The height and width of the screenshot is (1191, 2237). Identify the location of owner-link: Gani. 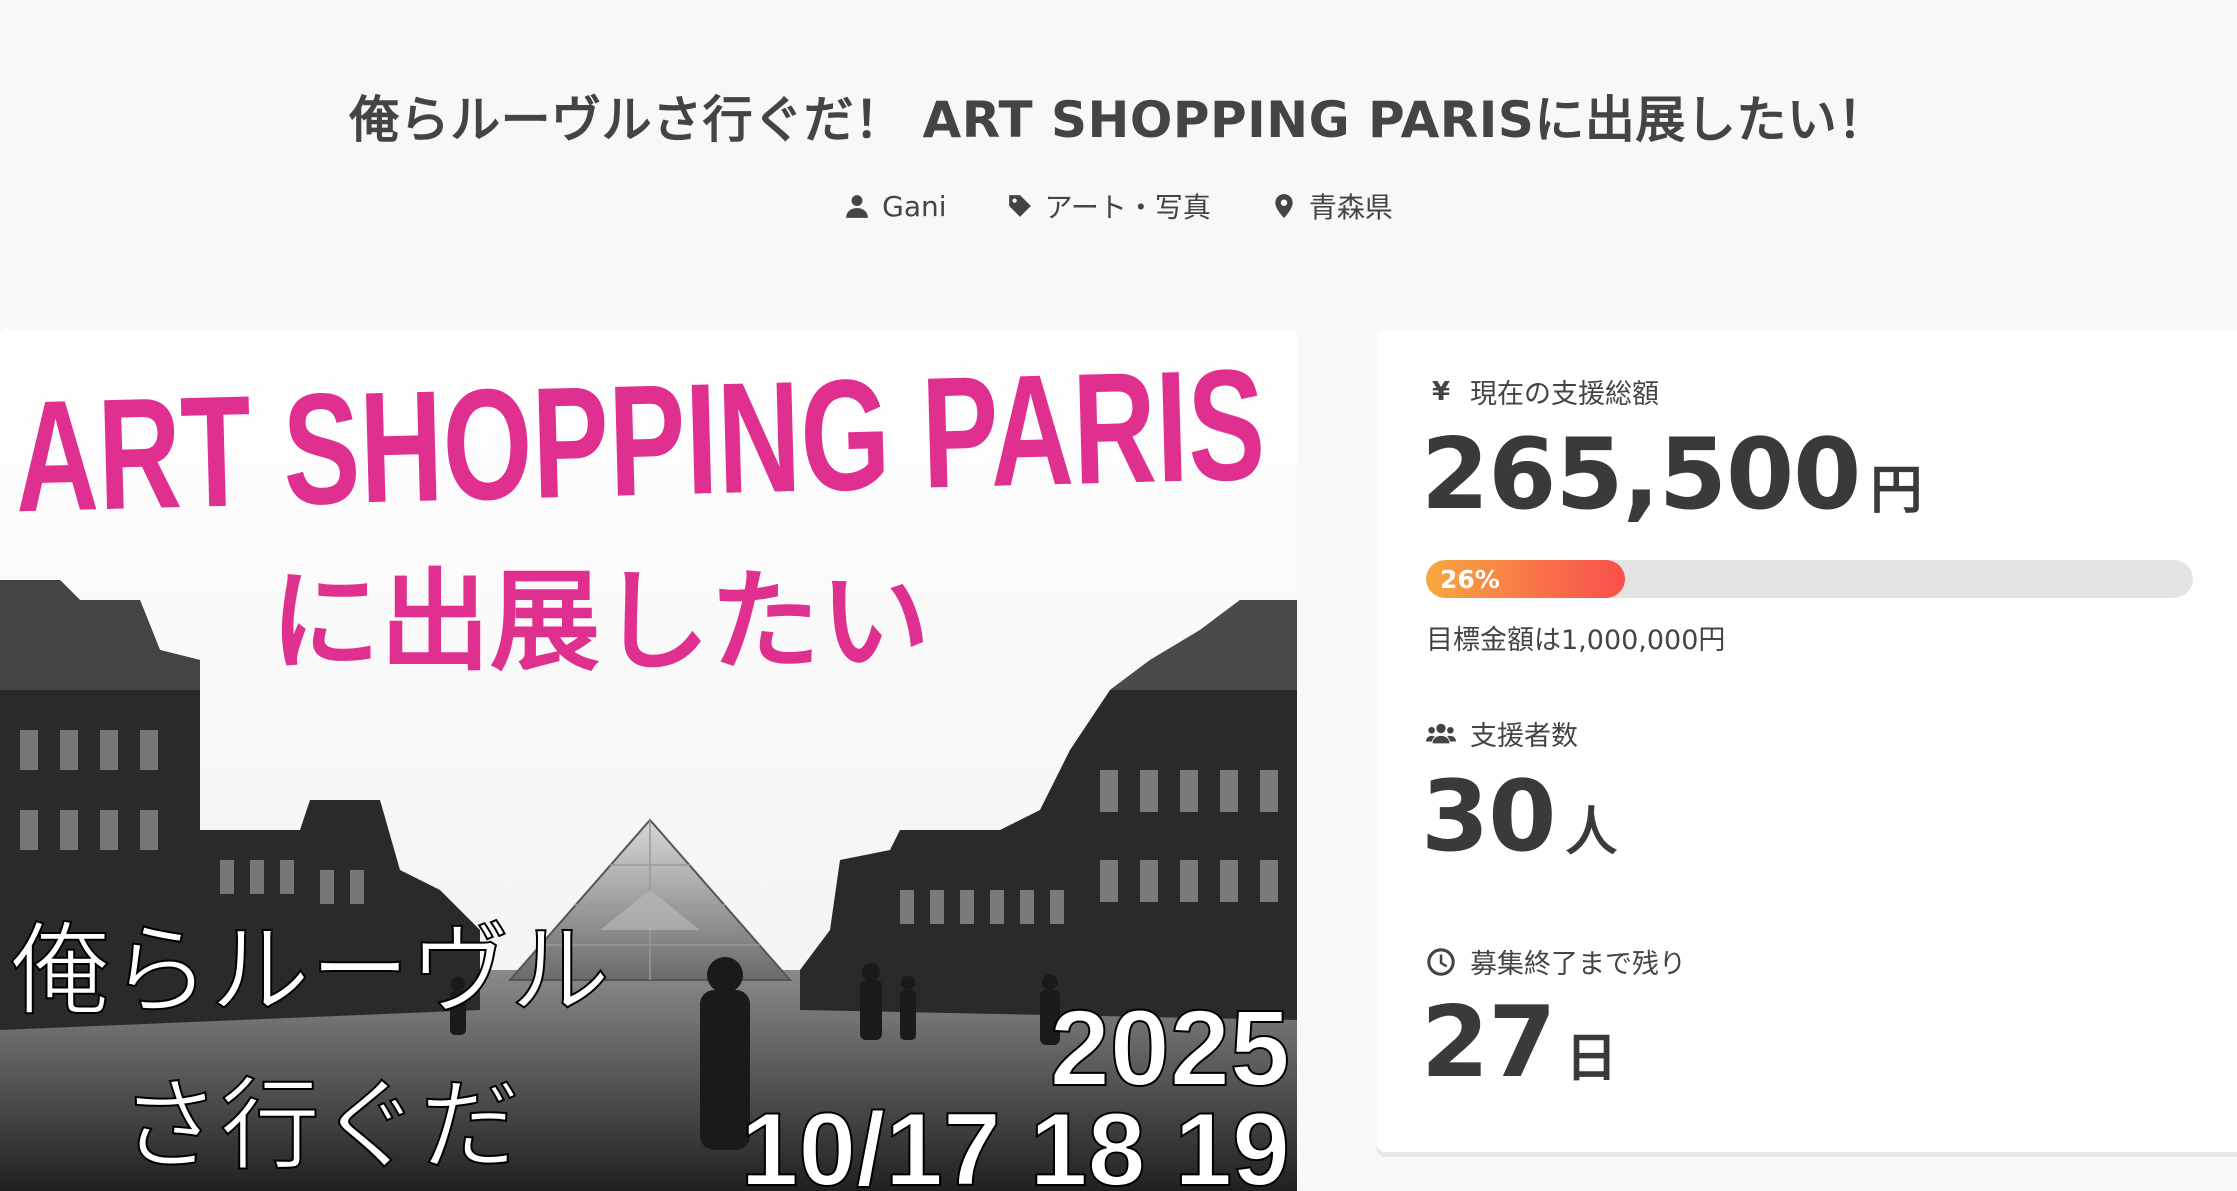
(895, 206).